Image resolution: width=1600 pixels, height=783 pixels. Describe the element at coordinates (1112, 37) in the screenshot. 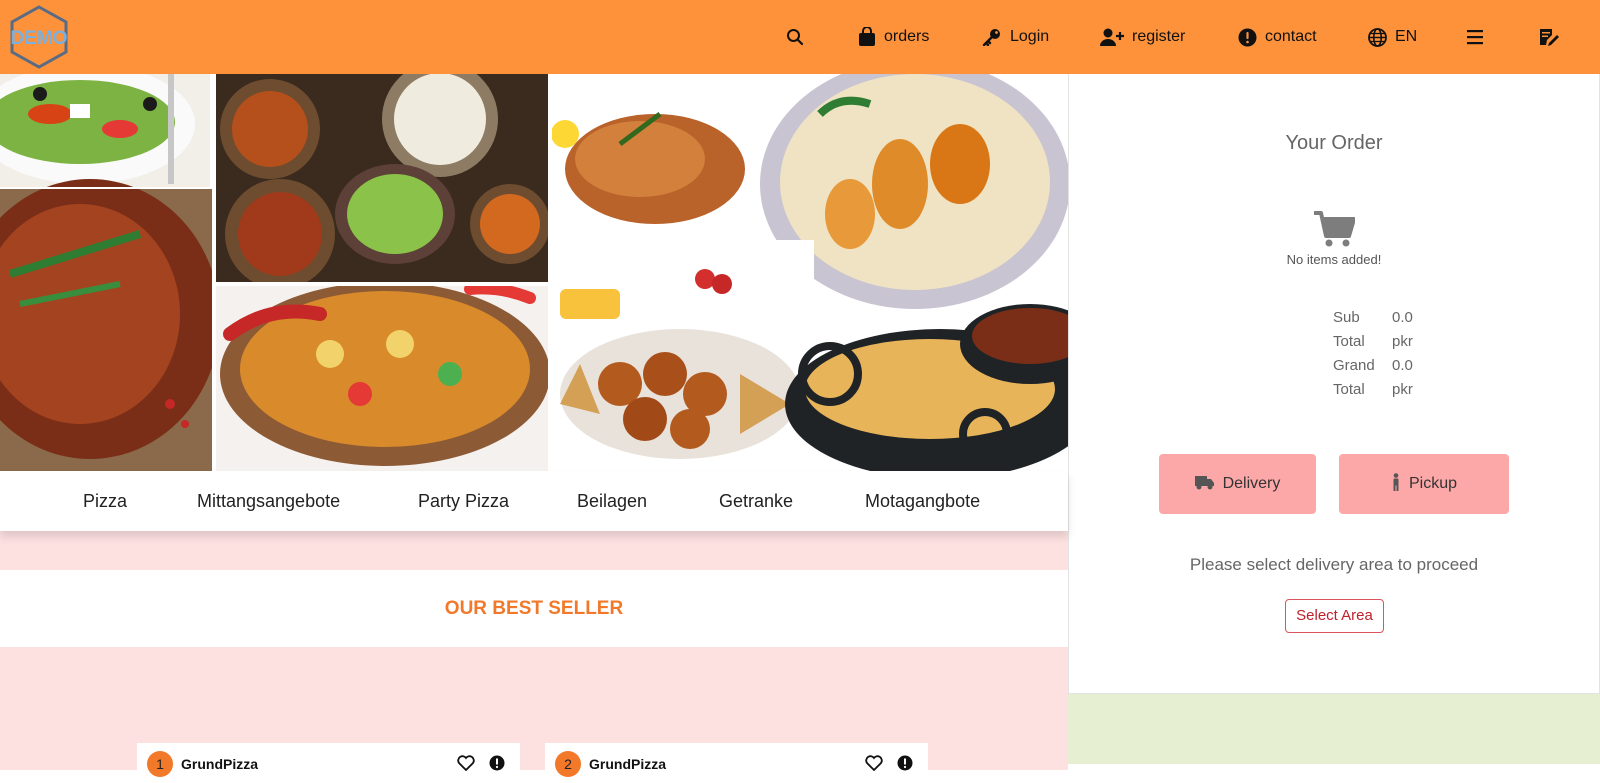

I see `user-plus-icon` at that location.